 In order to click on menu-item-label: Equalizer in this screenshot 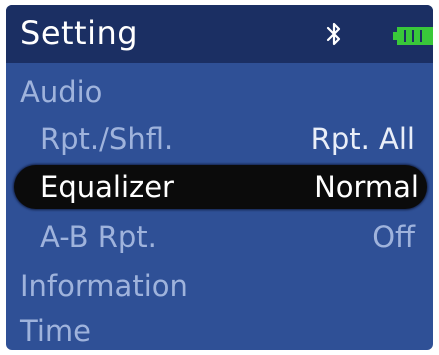, I will do `click(107, 187)`.